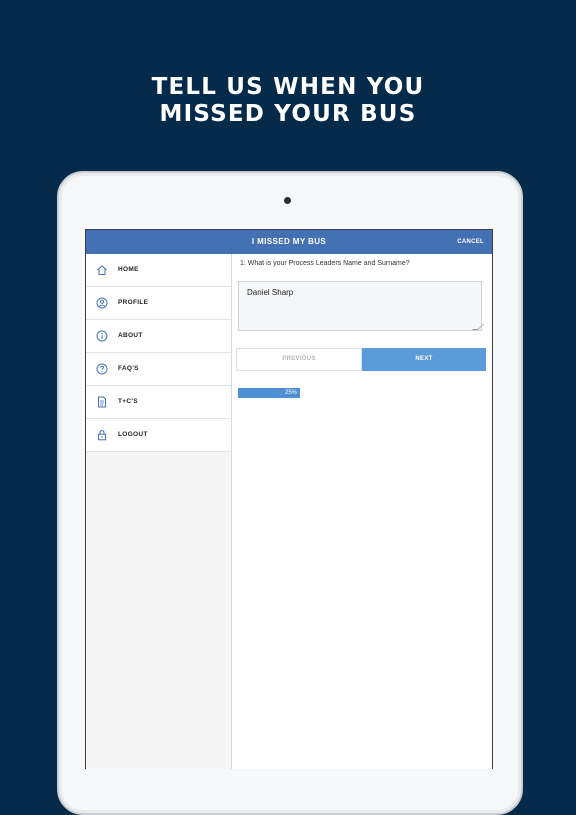 The width and height of the screenshot is (576, 815). Describe the element at coordinates (158, 402) in the screenshot. I see `sidebar-item-terms: T+C'S` at that location.